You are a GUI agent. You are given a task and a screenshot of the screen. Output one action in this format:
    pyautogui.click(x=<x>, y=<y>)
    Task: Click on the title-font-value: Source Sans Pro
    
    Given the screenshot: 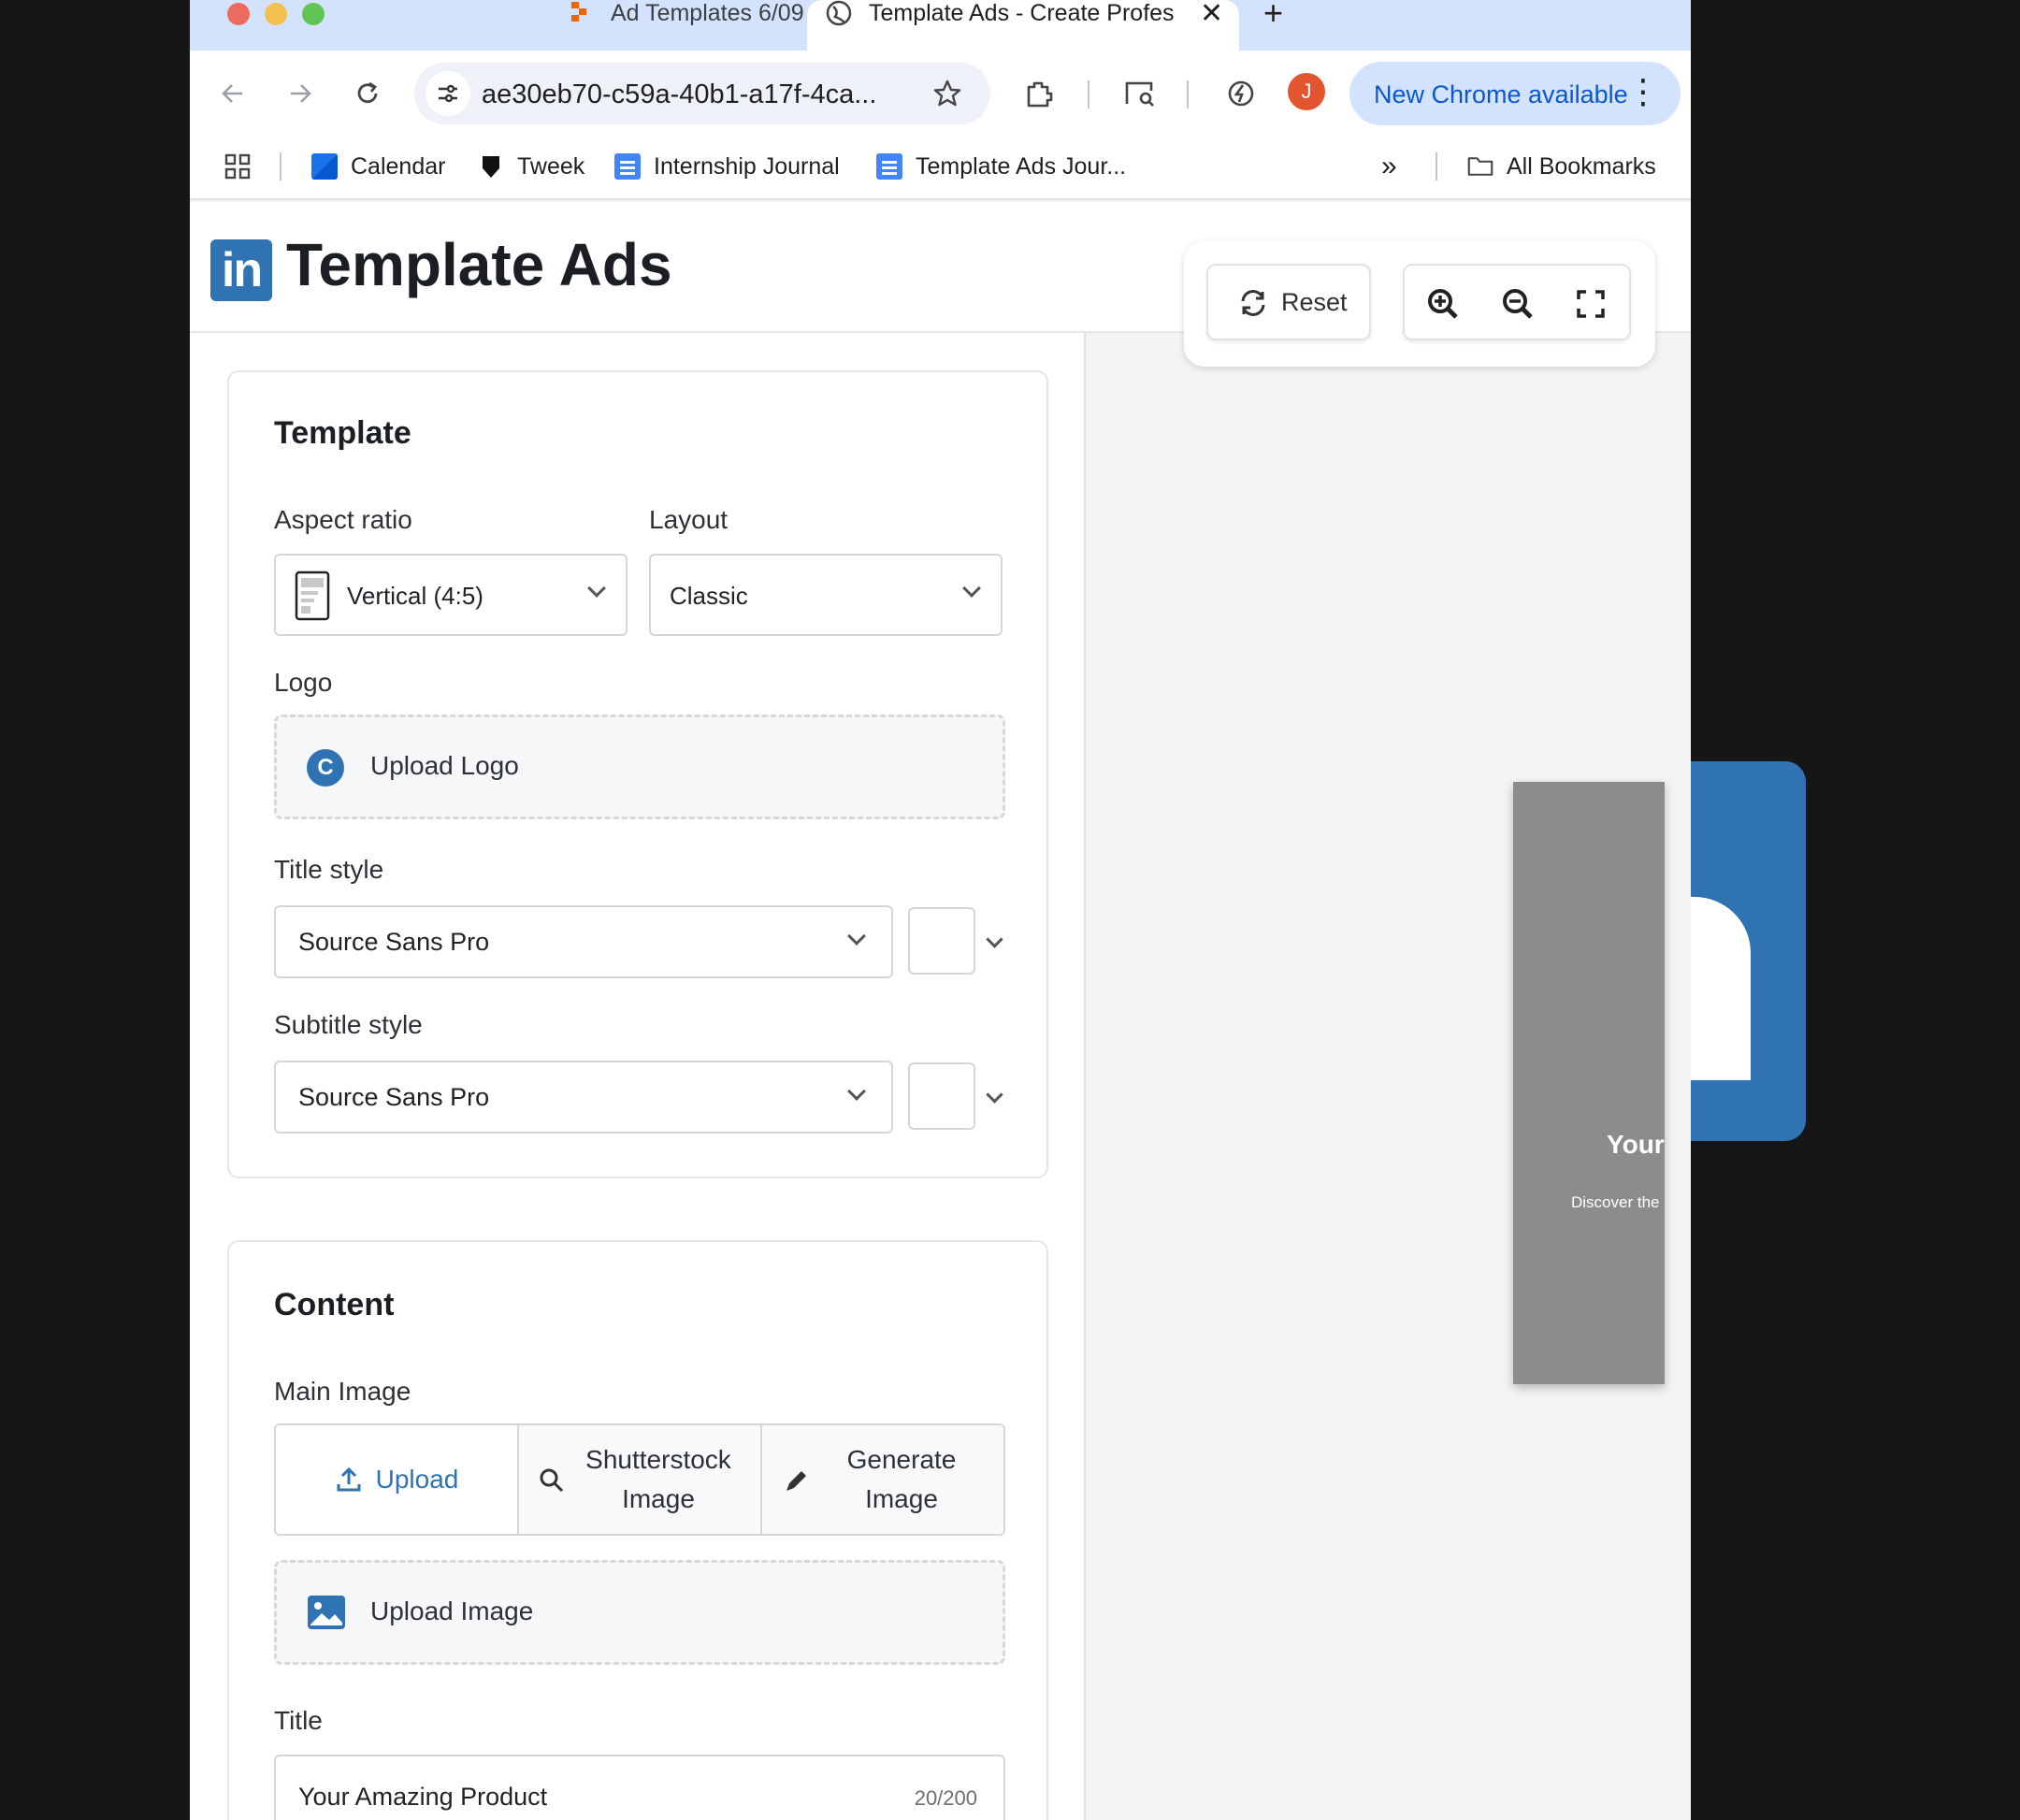 What is the action you would take?
    pyautogui.click(x=394, y=942)
    